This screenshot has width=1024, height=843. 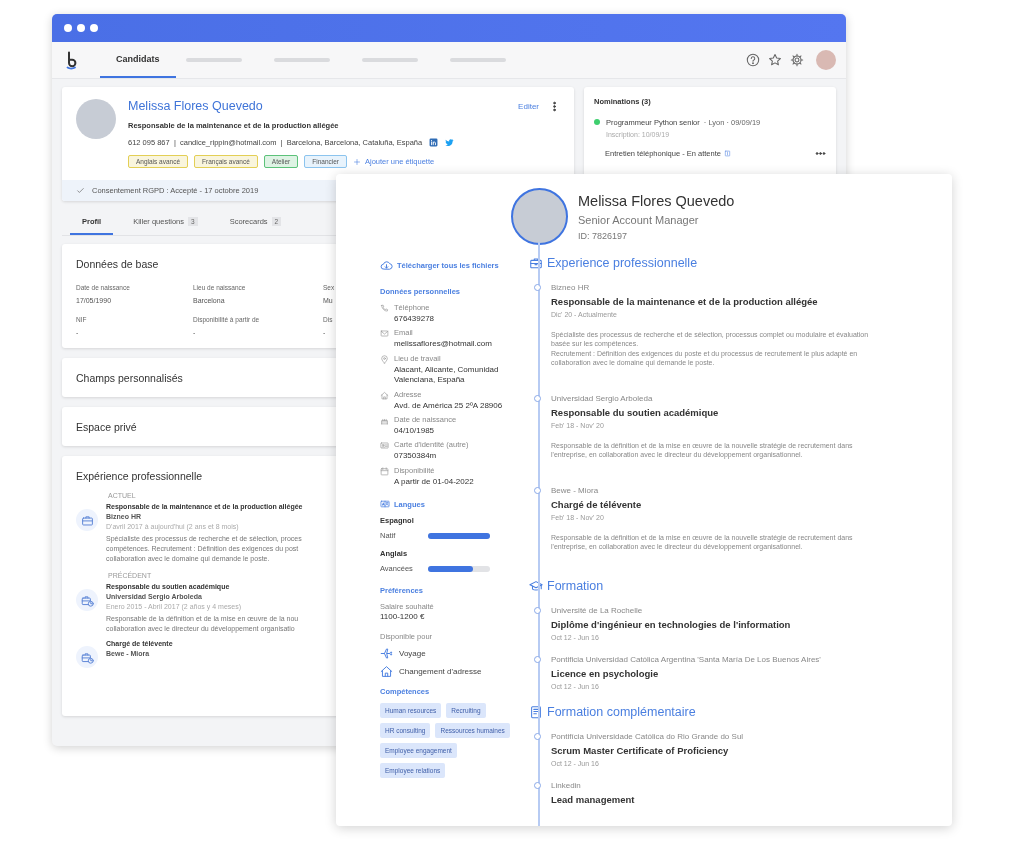 I want to click on position-title: Chargé de télévente, so click(x=597, y=504).